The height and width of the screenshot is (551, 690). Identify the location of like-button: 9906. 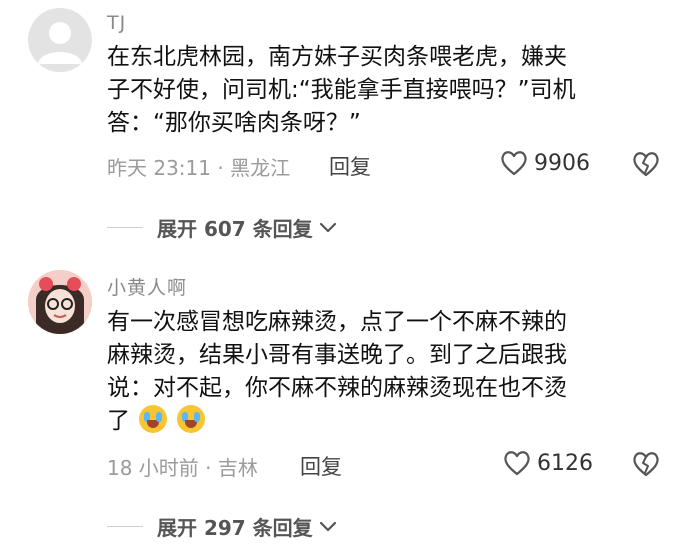
(545, 163).